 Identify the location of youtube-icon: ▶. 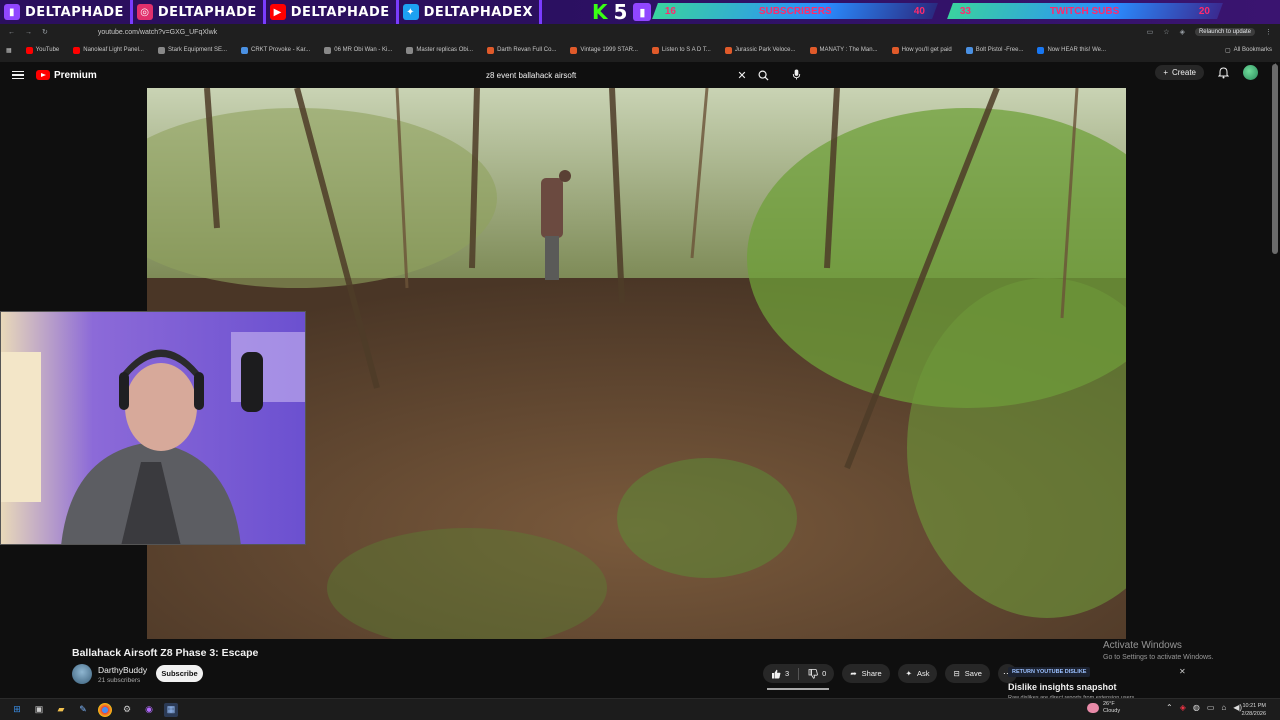
(277, 12).